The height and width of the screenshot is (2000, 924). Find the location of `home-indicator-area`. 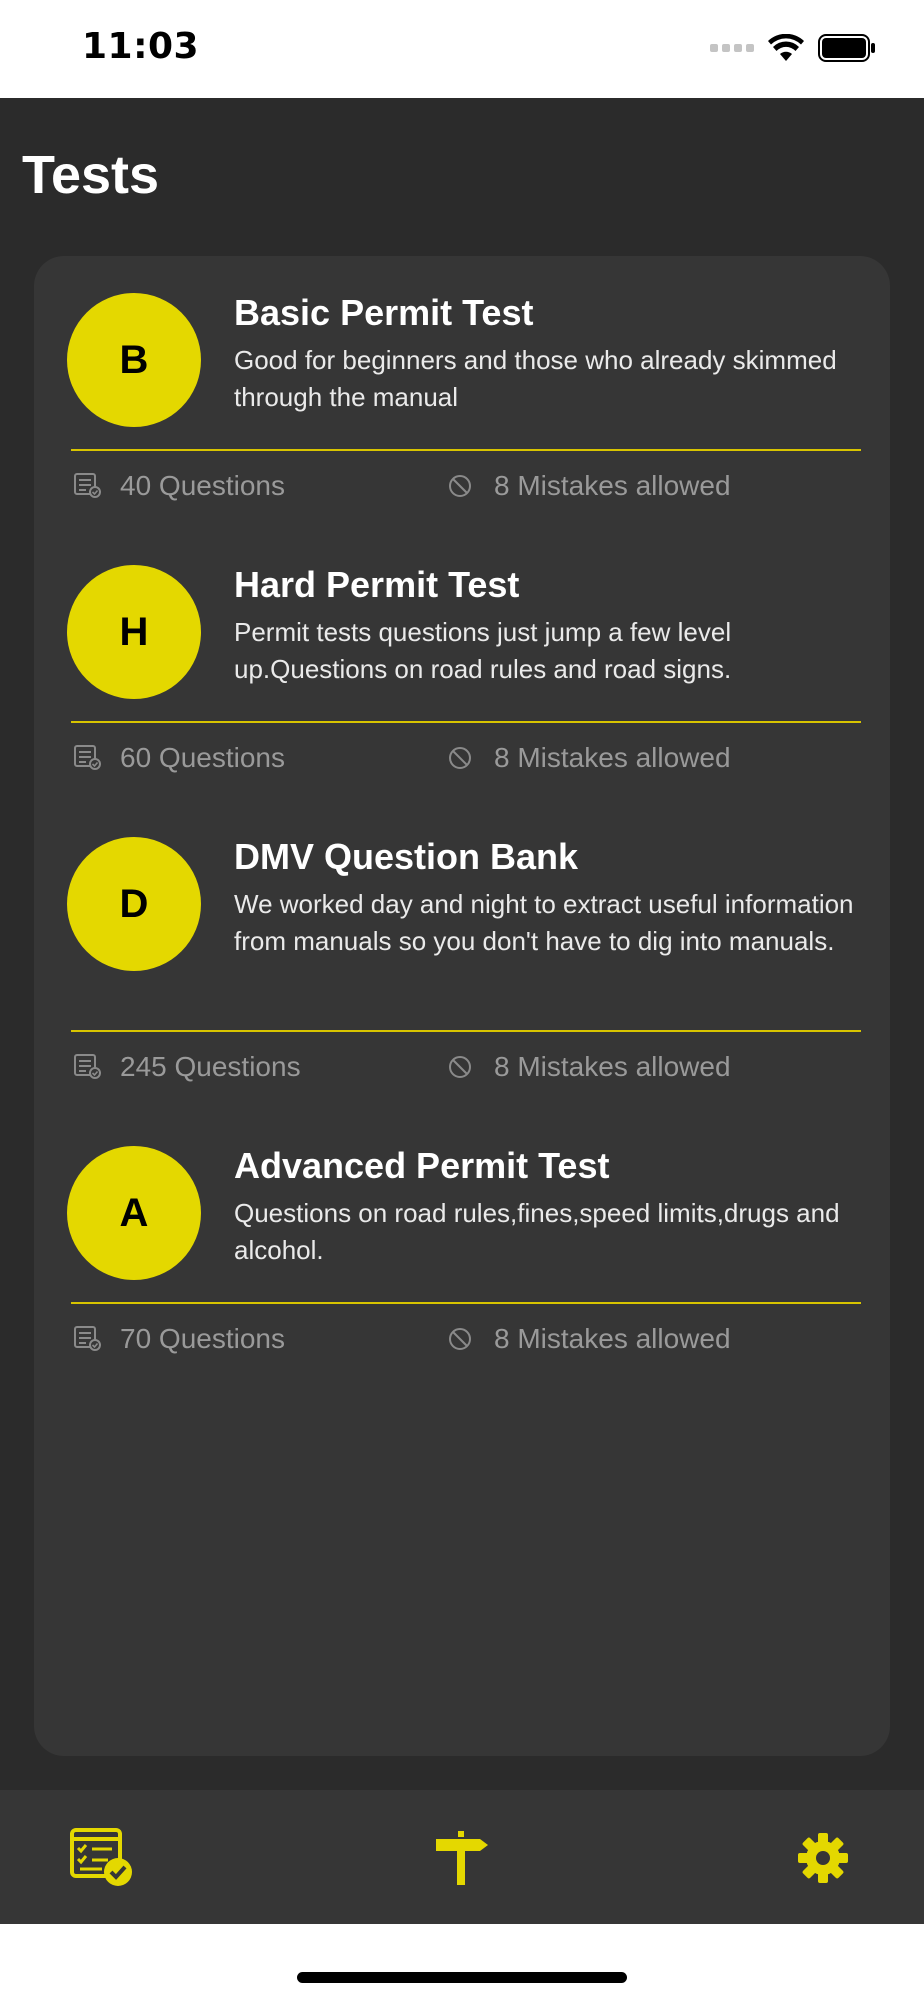

home-indicator-area is located at coordinates (462, 1962).